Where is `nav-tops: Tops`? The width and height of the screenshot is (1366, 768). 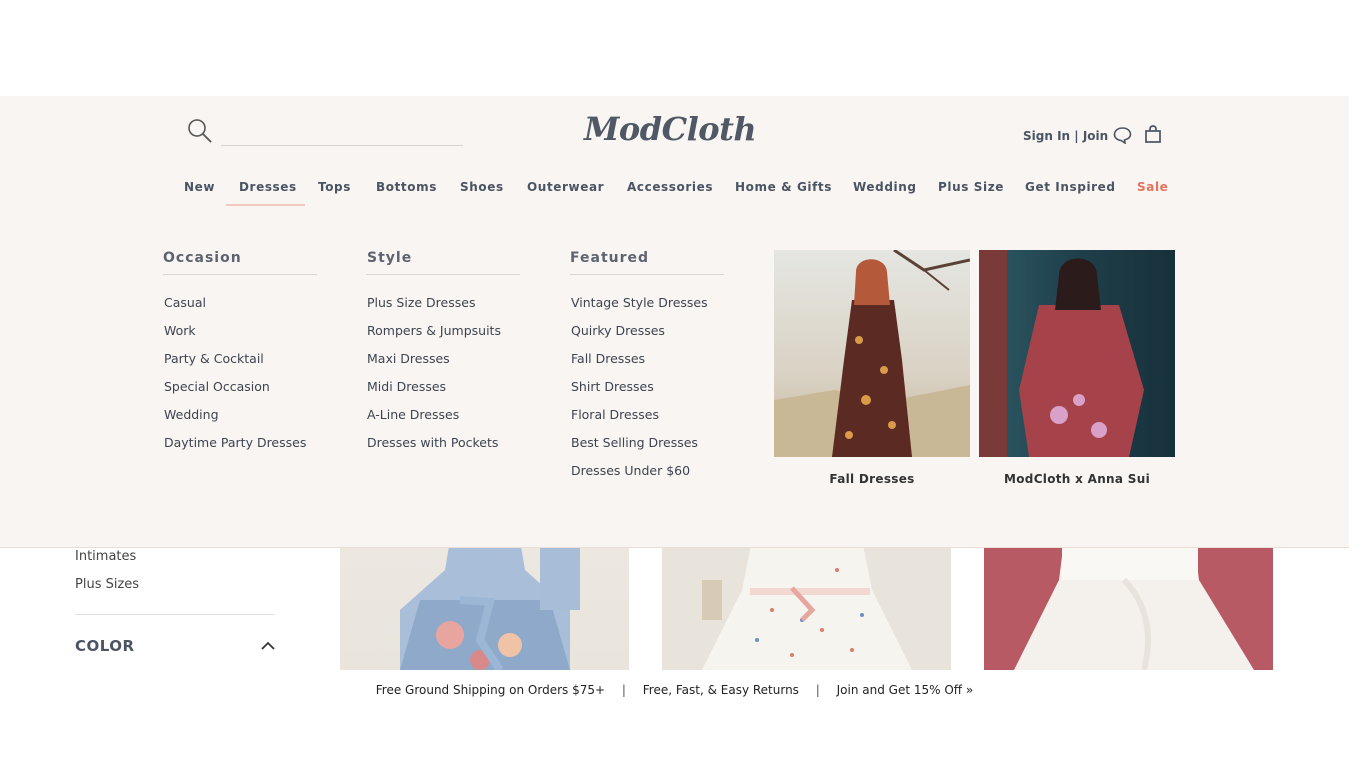 nav-tops: Tops is located at coordinates (334, 187).